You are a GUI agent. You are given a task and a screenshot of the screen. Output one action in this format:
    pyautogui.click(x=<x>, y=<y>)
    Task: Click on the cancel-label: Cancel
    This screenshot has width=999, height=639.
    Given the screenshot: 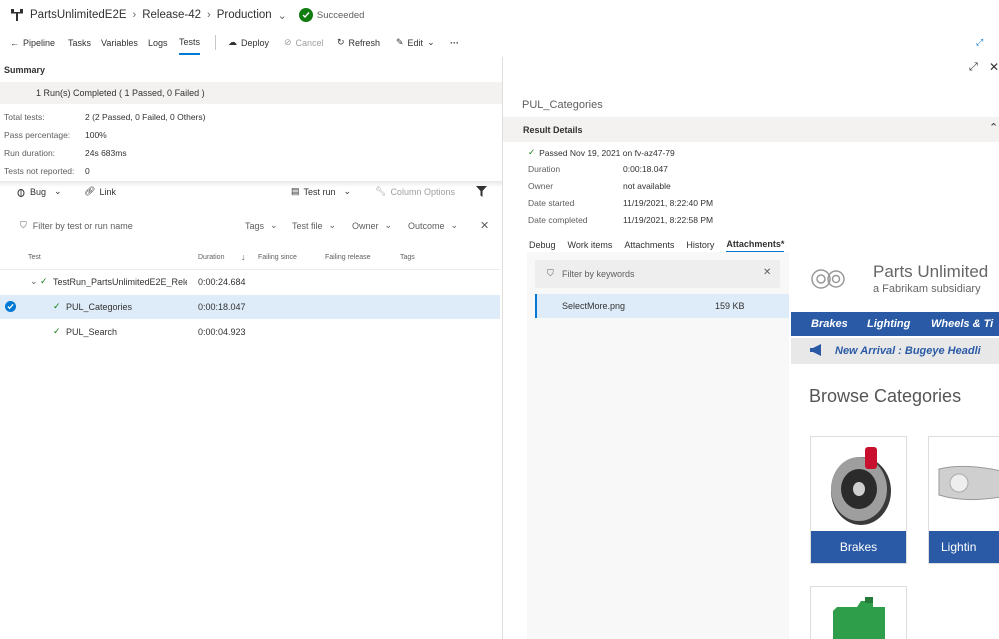 What is the action you would take?
    pyautogui.click(x=309, y=42)
    